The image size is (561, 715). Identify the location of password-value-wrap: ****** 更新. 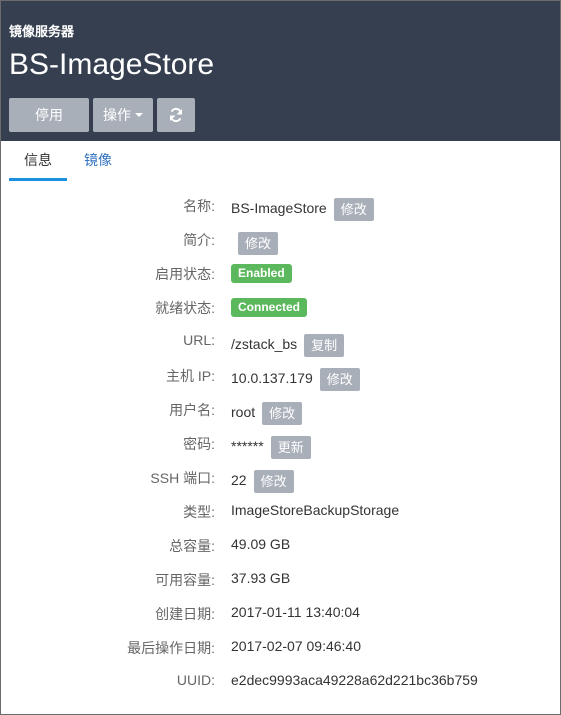
(271, 446).